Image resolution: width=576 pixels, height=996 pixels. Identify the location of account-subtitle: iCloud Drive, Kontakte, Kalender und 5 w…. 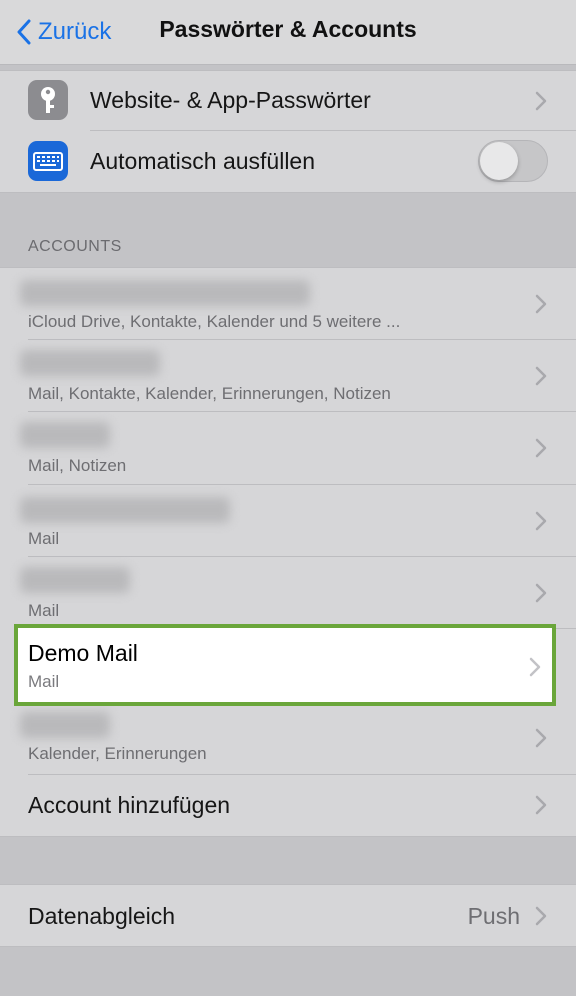
(214, 321).